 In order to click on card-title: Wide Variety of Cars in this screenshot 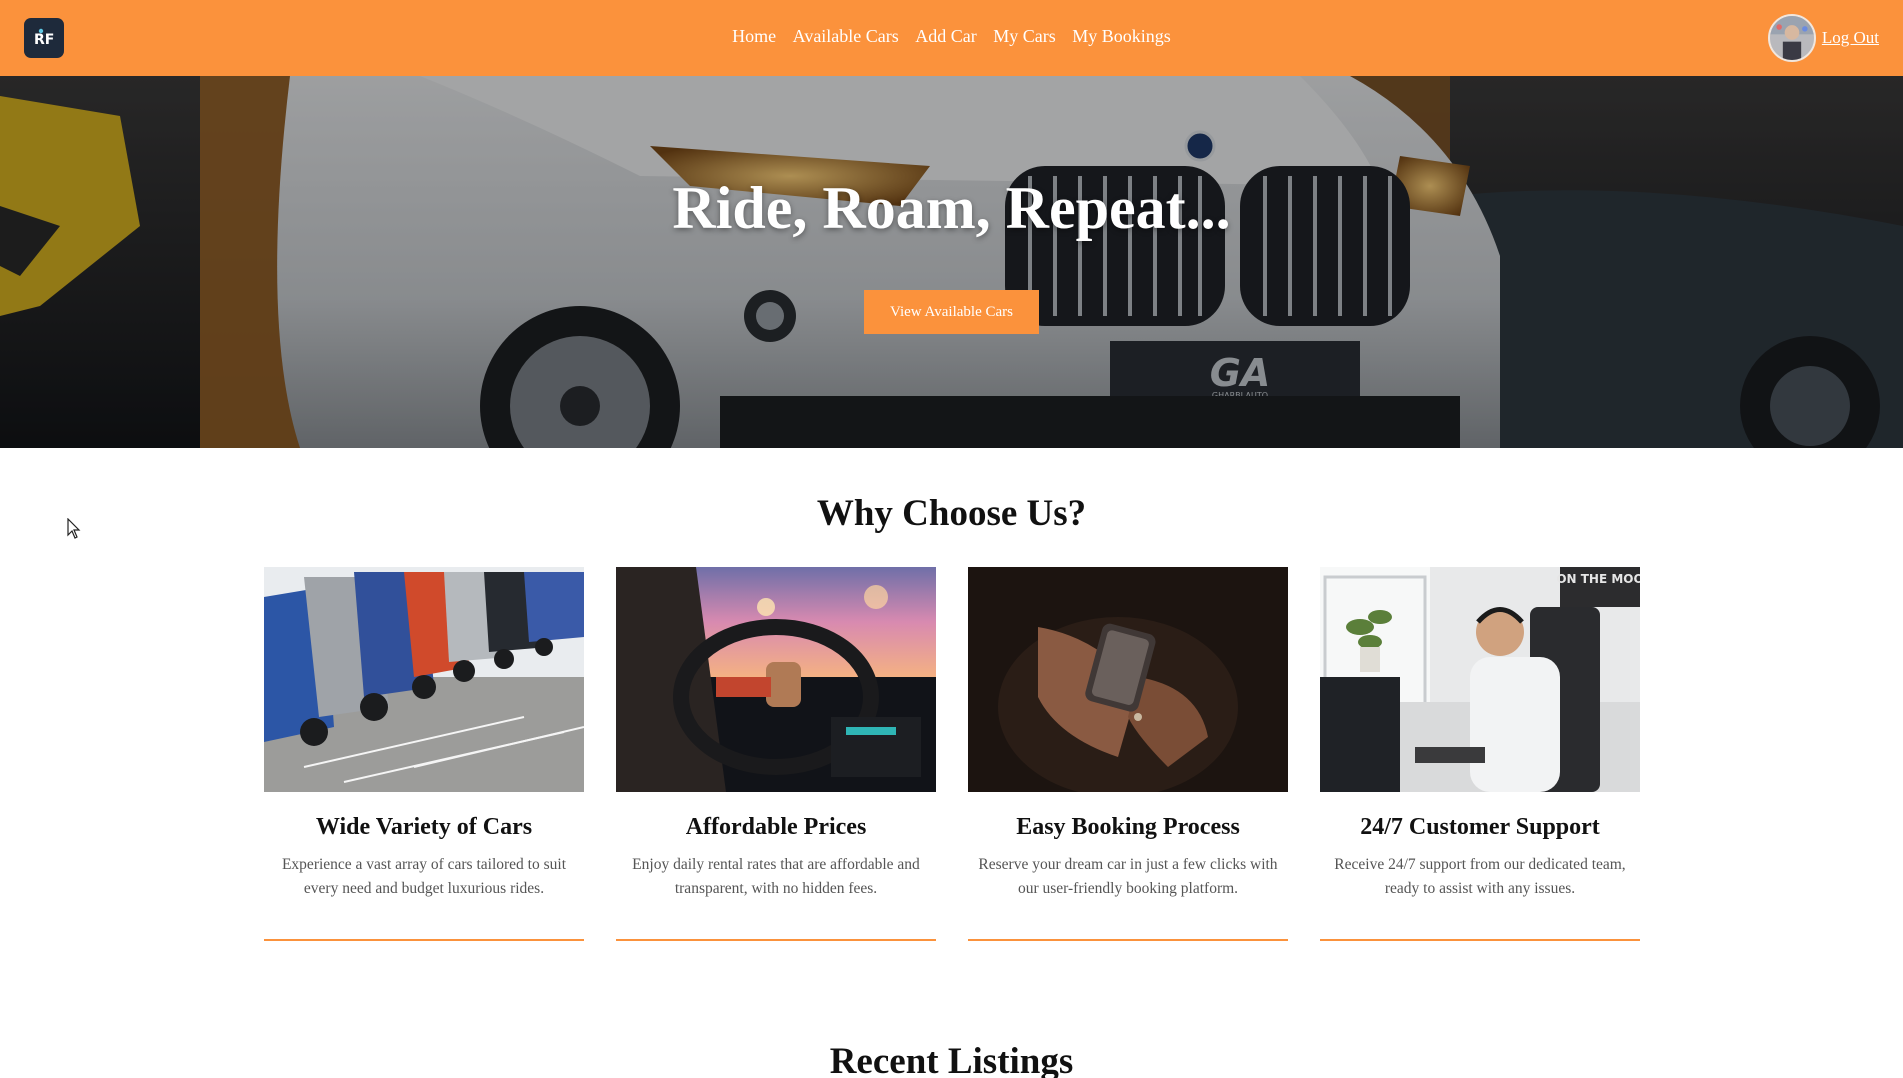, I will do `click(424, 827)`.